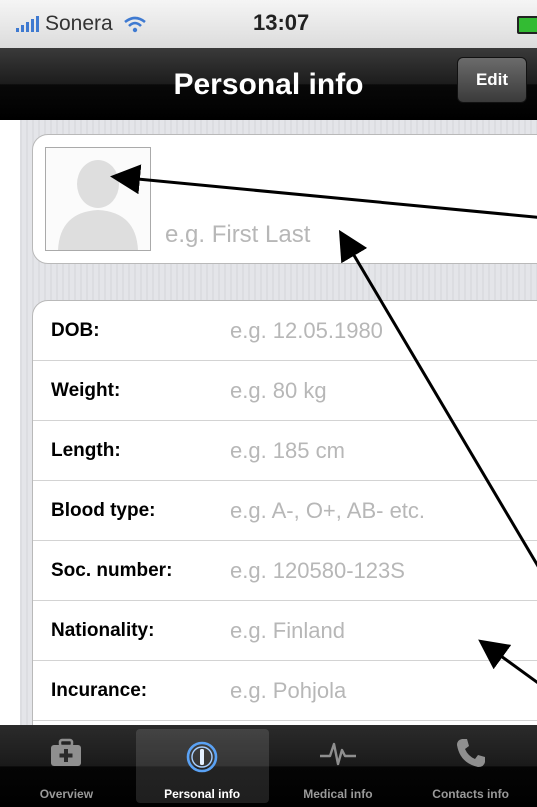 Image resolution: width=537 pixels, height=807 pixels. I want to click on status-bar: Sonera 13:07, so click(268, 24).